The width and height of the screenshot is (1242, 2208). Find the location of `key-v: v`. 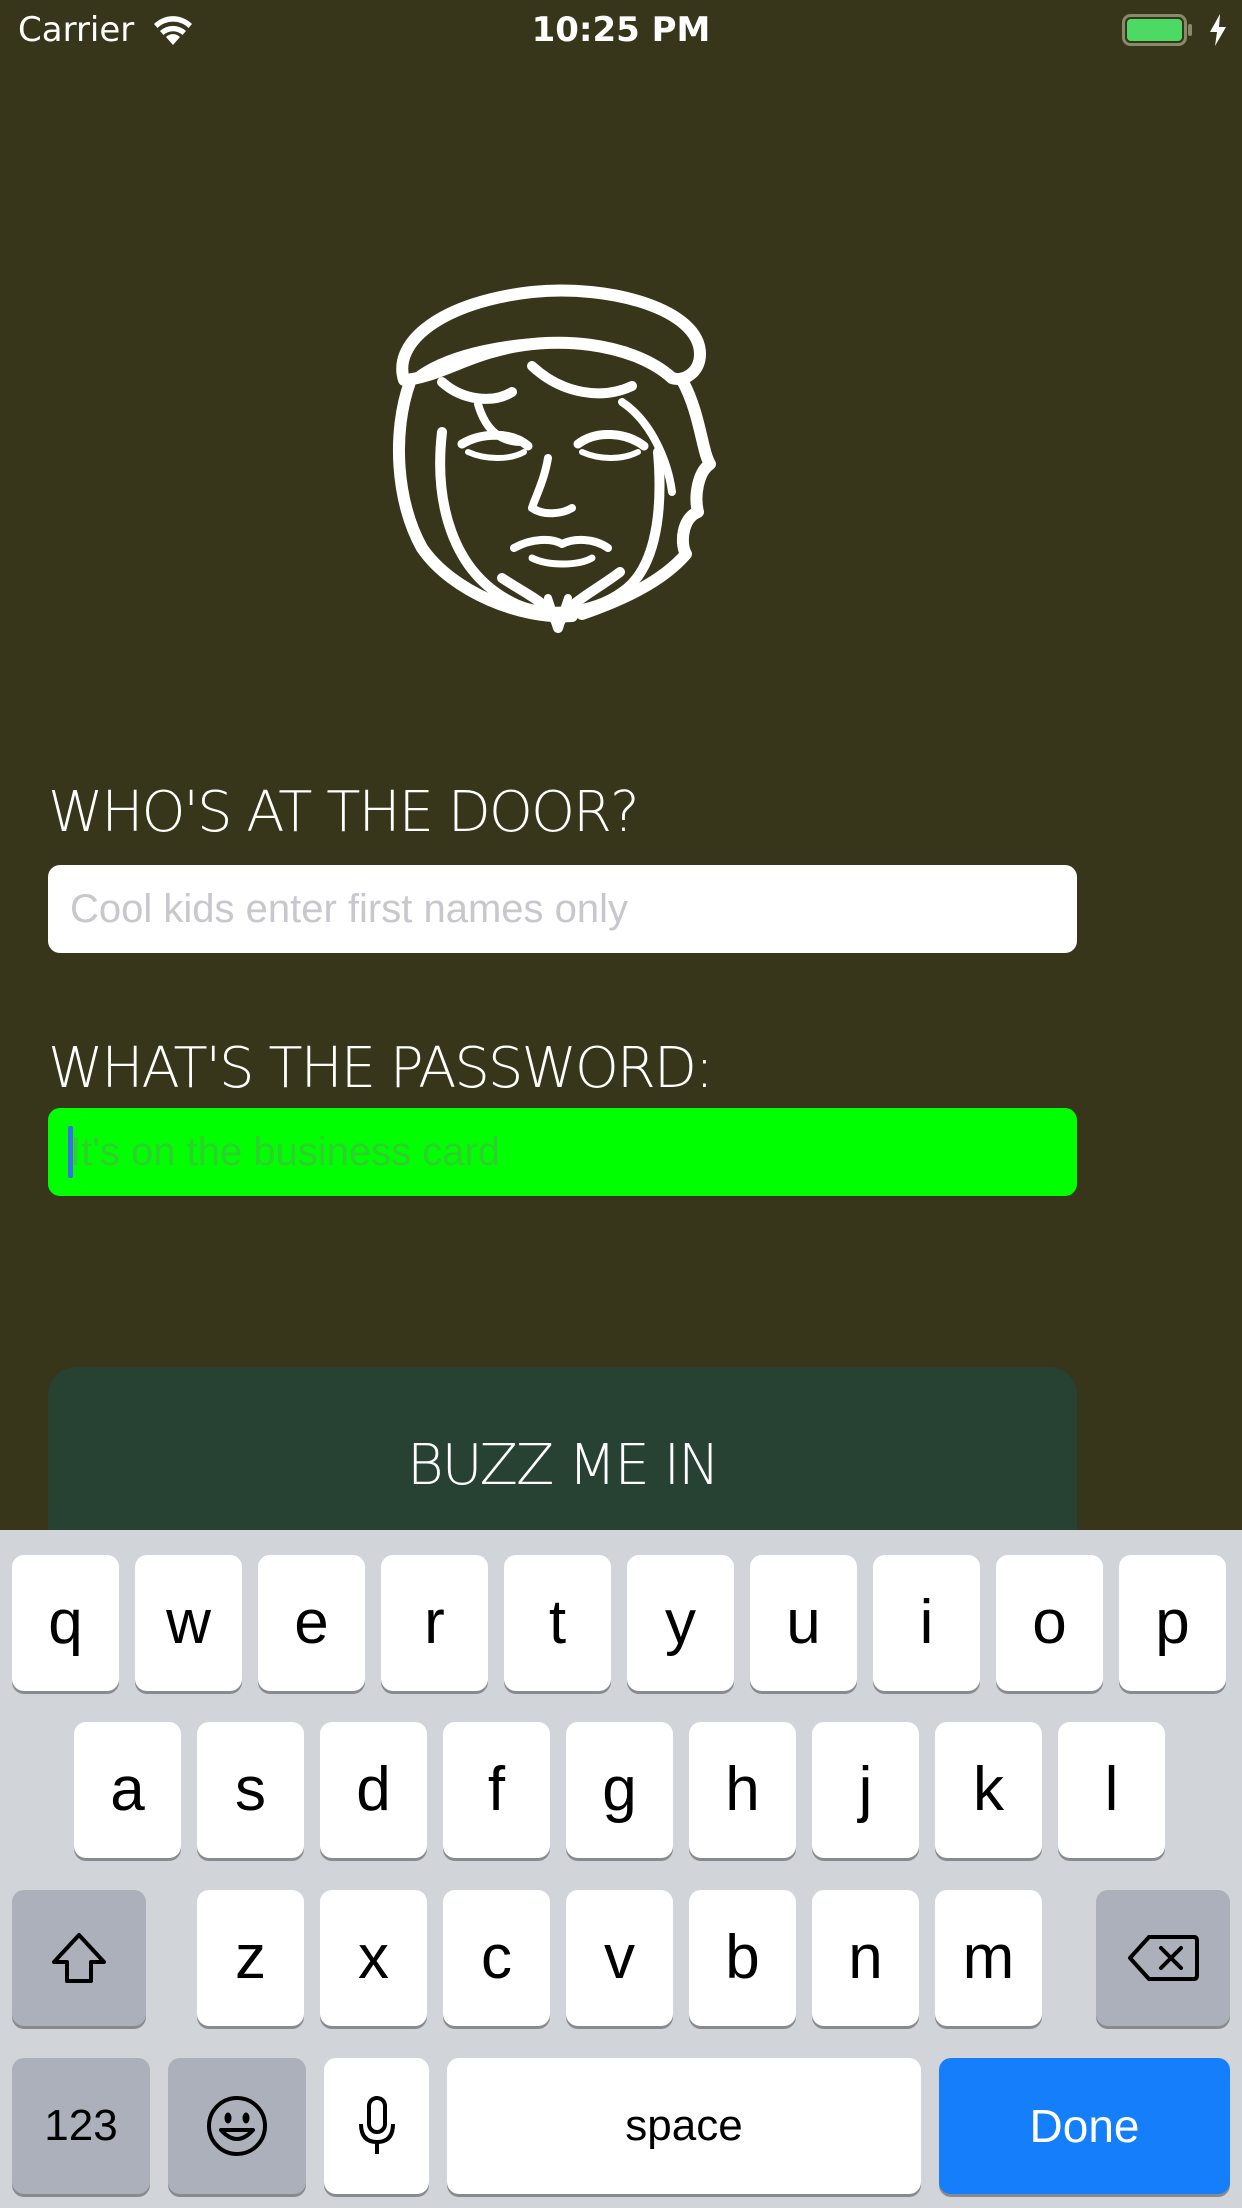

key-v: v is located at coordinates (619, 1958).